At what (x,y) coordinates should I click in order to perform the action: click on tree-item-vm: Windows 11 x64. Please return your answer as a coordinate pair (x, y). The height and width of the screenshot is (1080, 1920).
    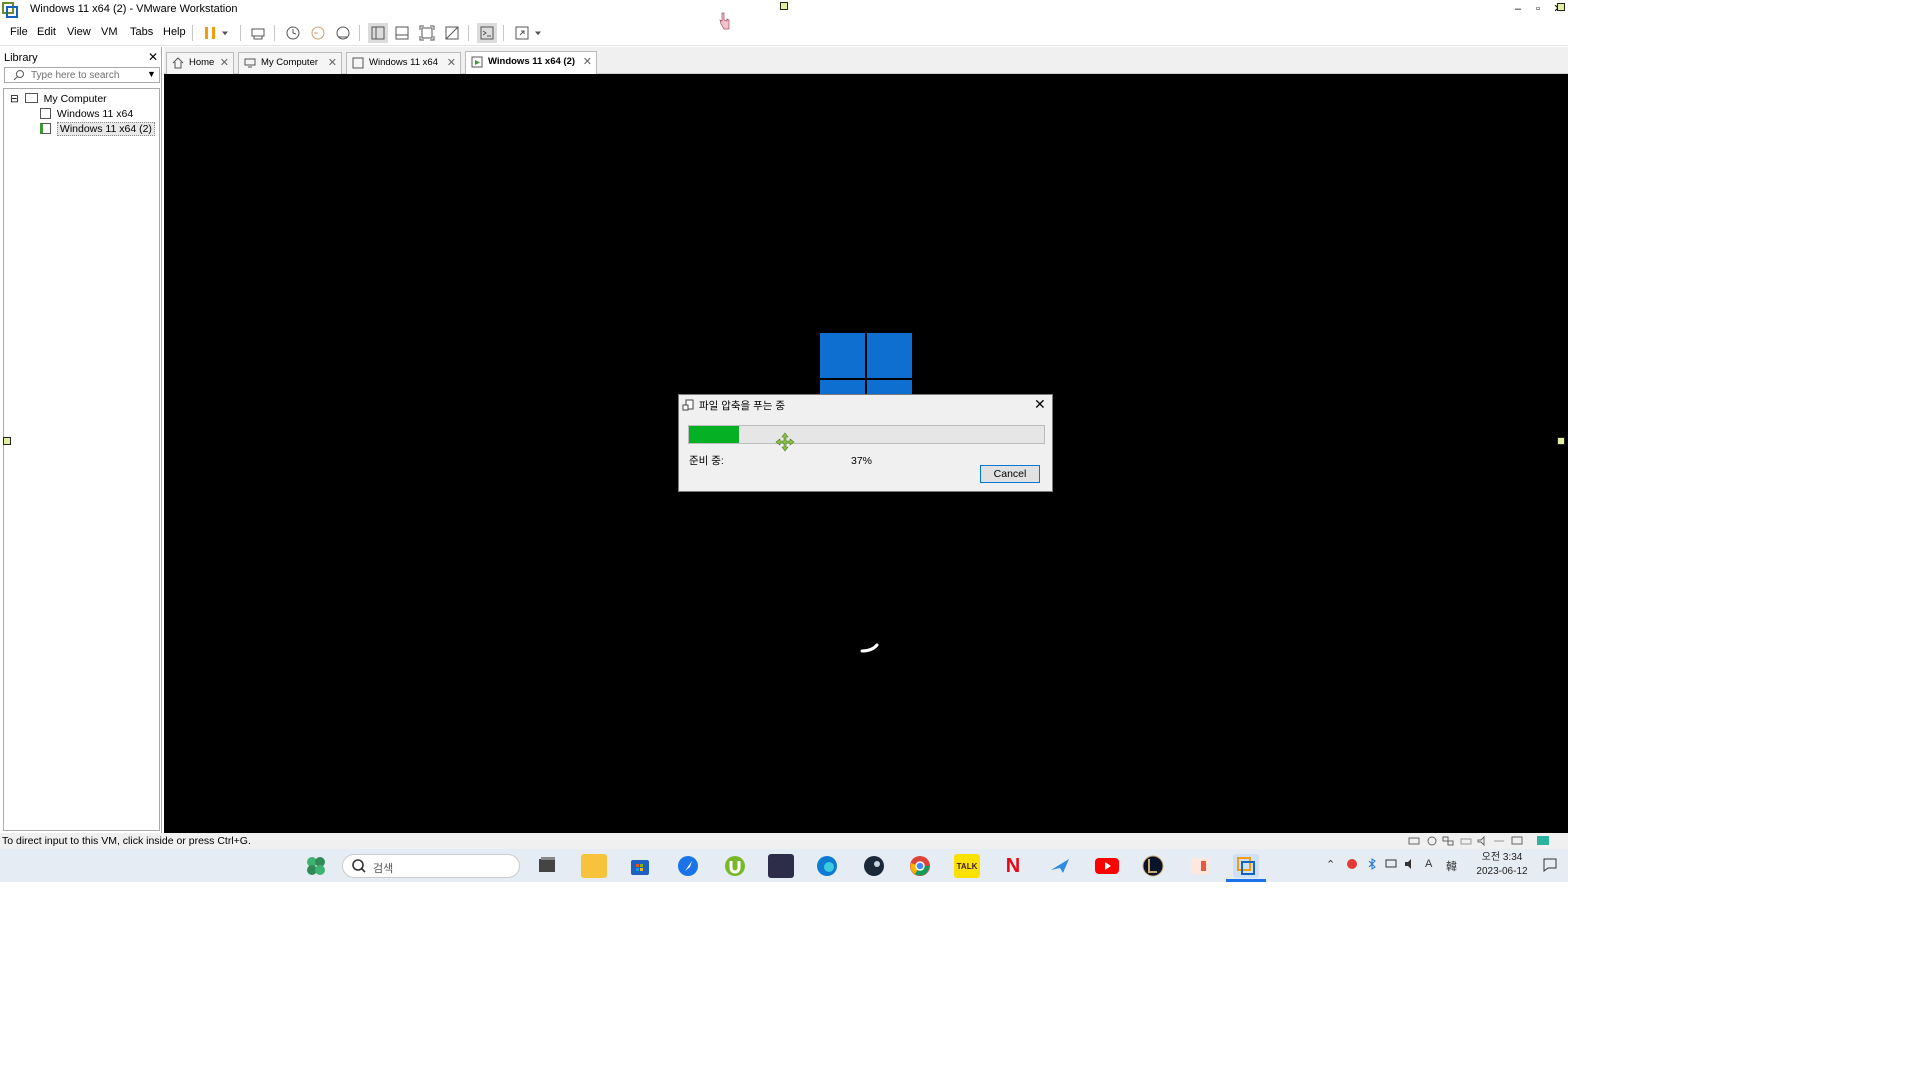
    Looking at the image, I should click on (86, 114).